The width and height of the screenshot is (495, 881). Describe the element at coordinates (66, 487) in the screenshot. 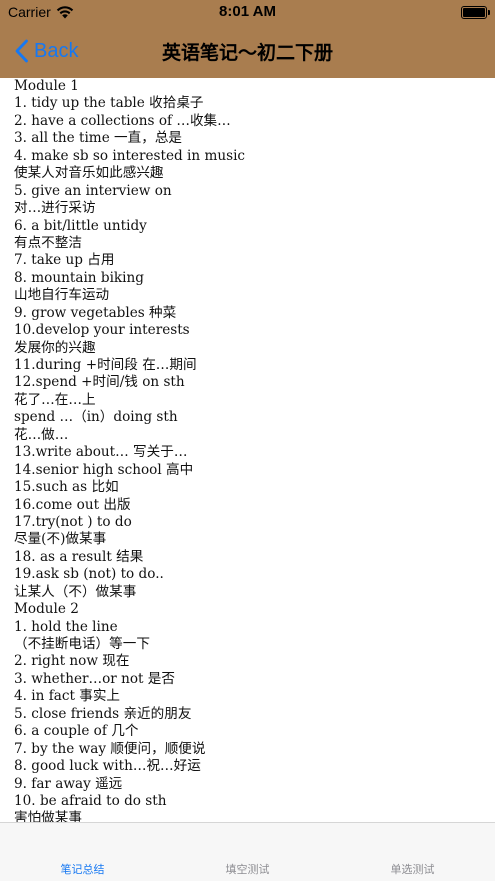

I see `note-line: 15.such as 比如` at that location.